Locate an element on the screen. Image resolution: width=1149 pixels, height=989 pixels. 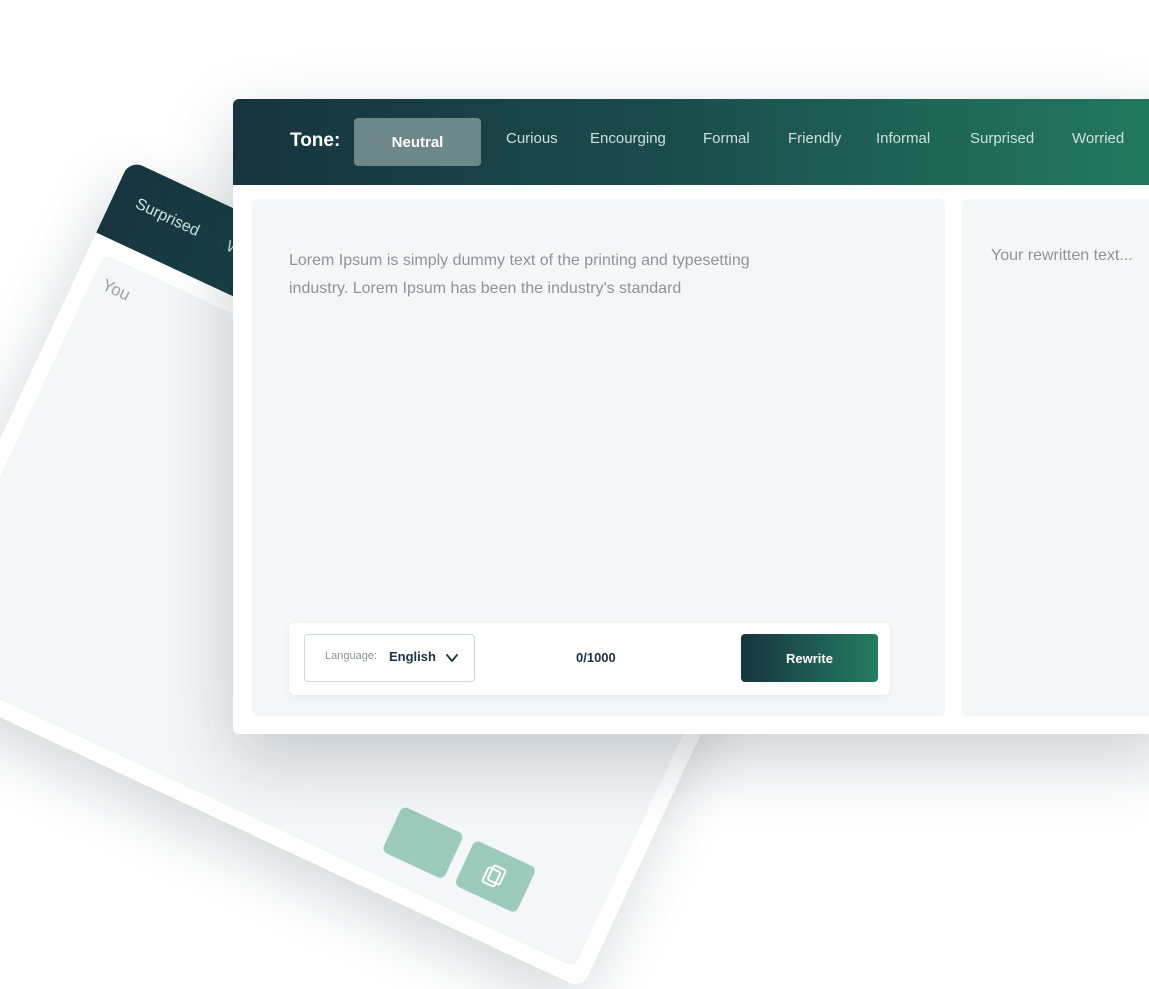
tone-tab-curious: Curious is located at coordinates (532, 138).